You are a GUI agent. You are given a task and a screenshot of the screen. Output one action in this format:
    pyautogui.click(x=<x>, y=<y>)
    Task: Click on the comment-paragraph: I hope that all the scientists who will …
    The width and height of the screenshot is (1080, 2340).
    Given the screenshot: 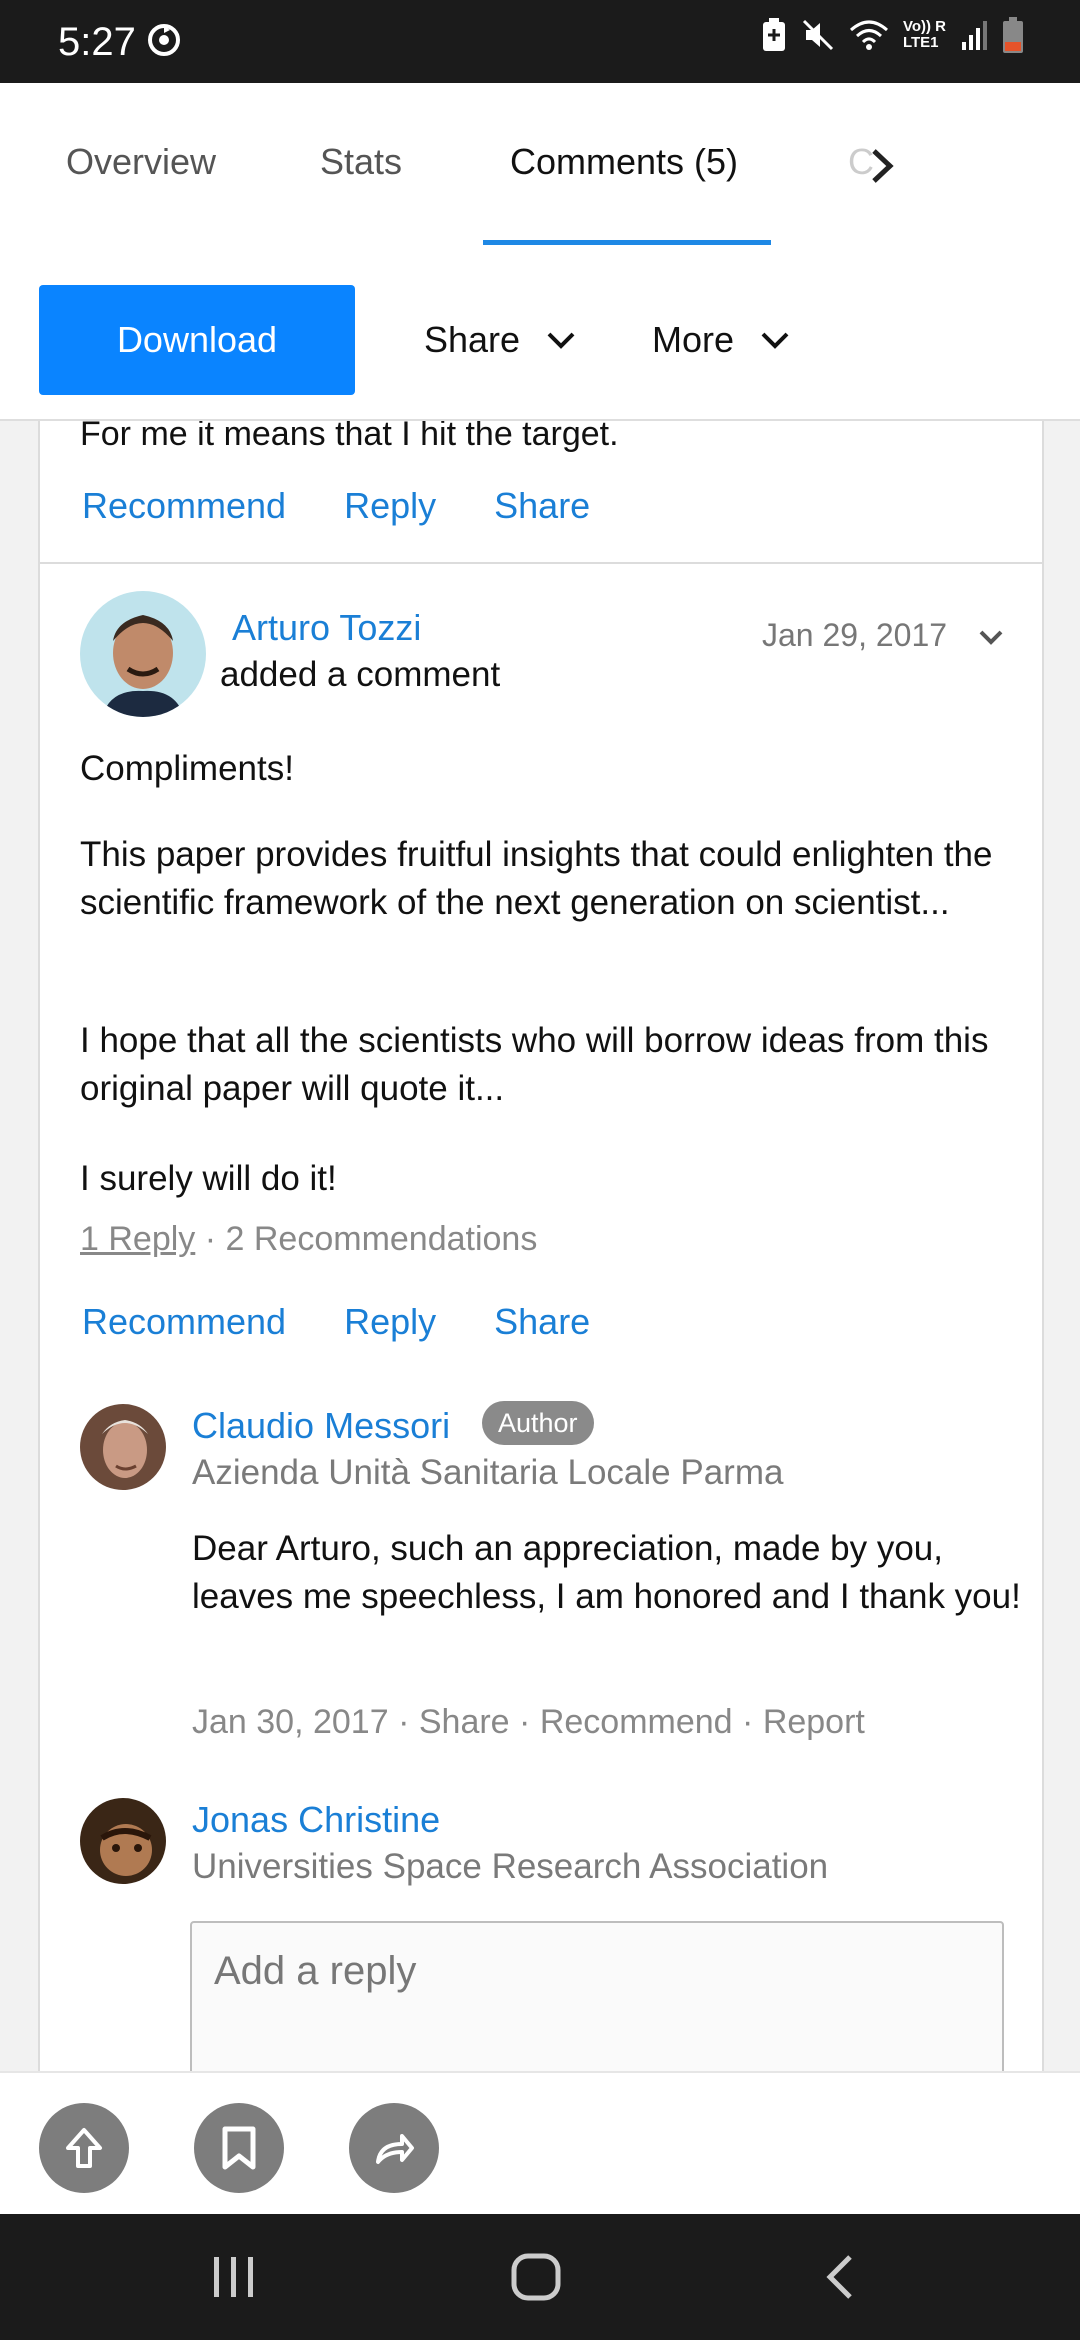 What is the action you would take?
    pyautogui.click(x=534, y=1064)
    